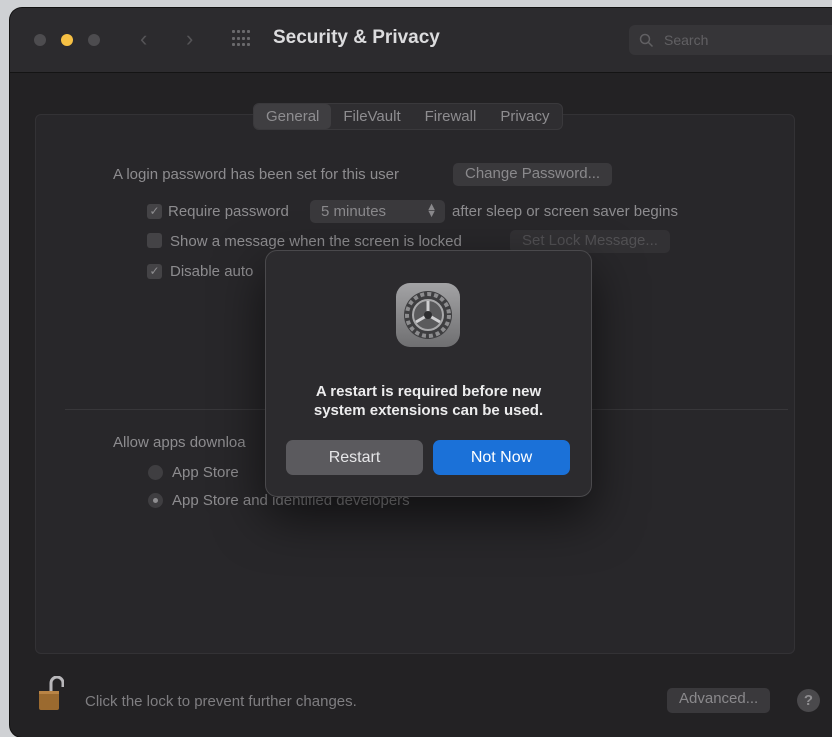 This screenshot has height=737, width=832. Describe the element at coordinates (179, 442) in the screenshot. I see `allow-apps-label: Allow apps downloa` at that location.